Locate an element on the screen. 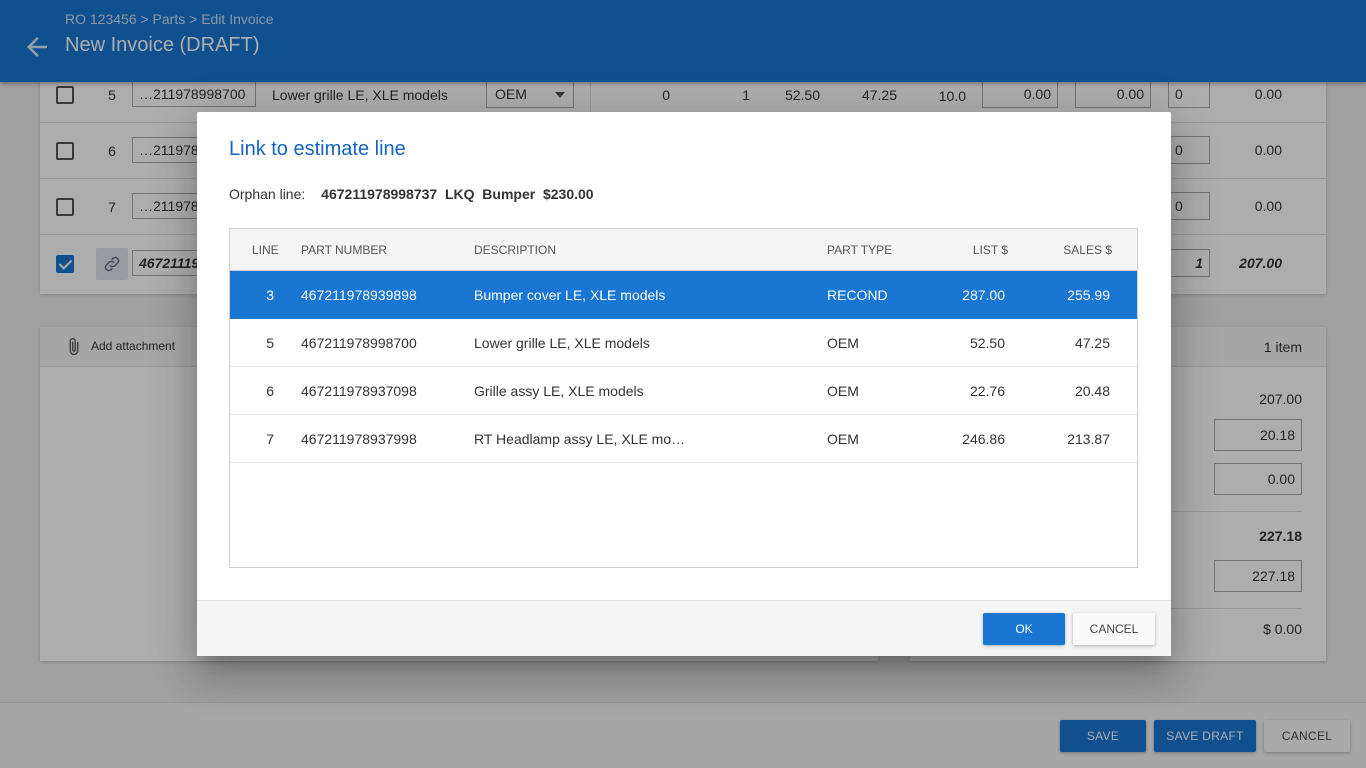  cell-line: 3 is located at coordinates (270, 295).